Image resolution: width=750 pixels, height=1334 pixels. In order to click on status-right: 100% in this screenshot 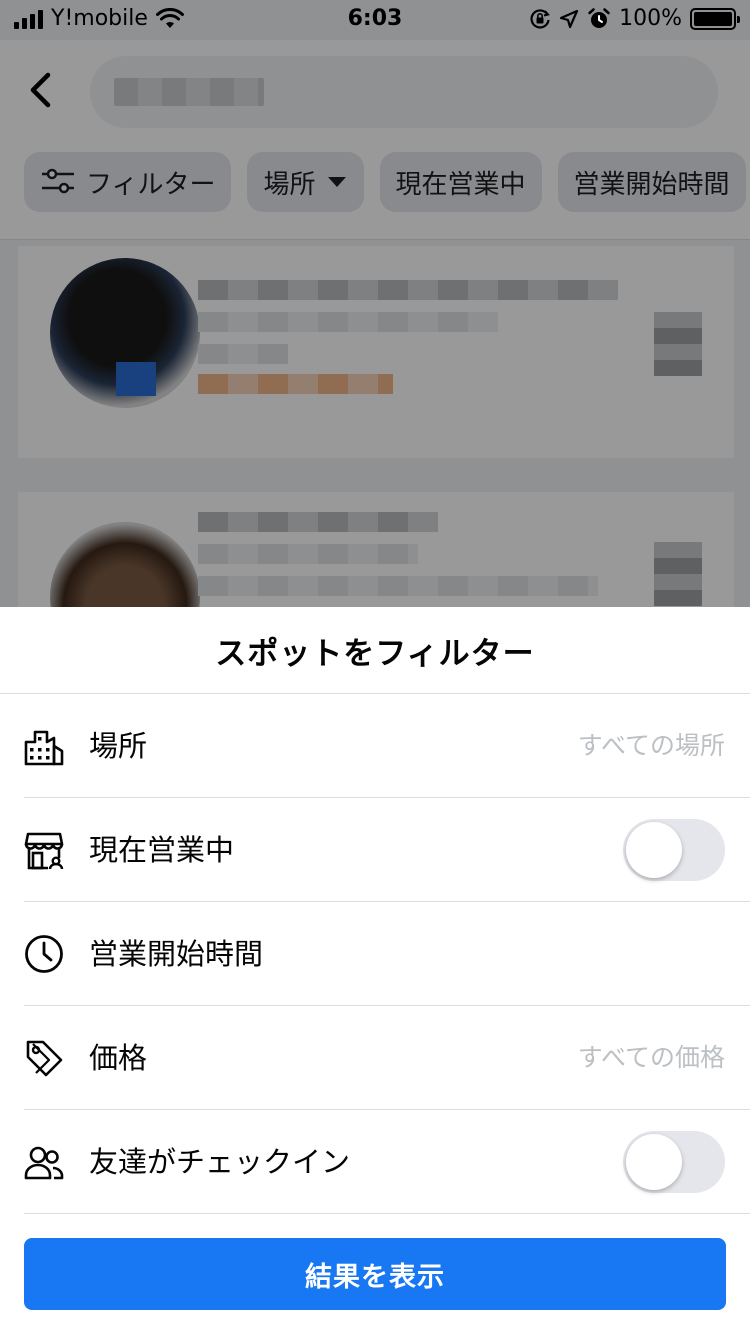, I will do `click(634, 18)`.